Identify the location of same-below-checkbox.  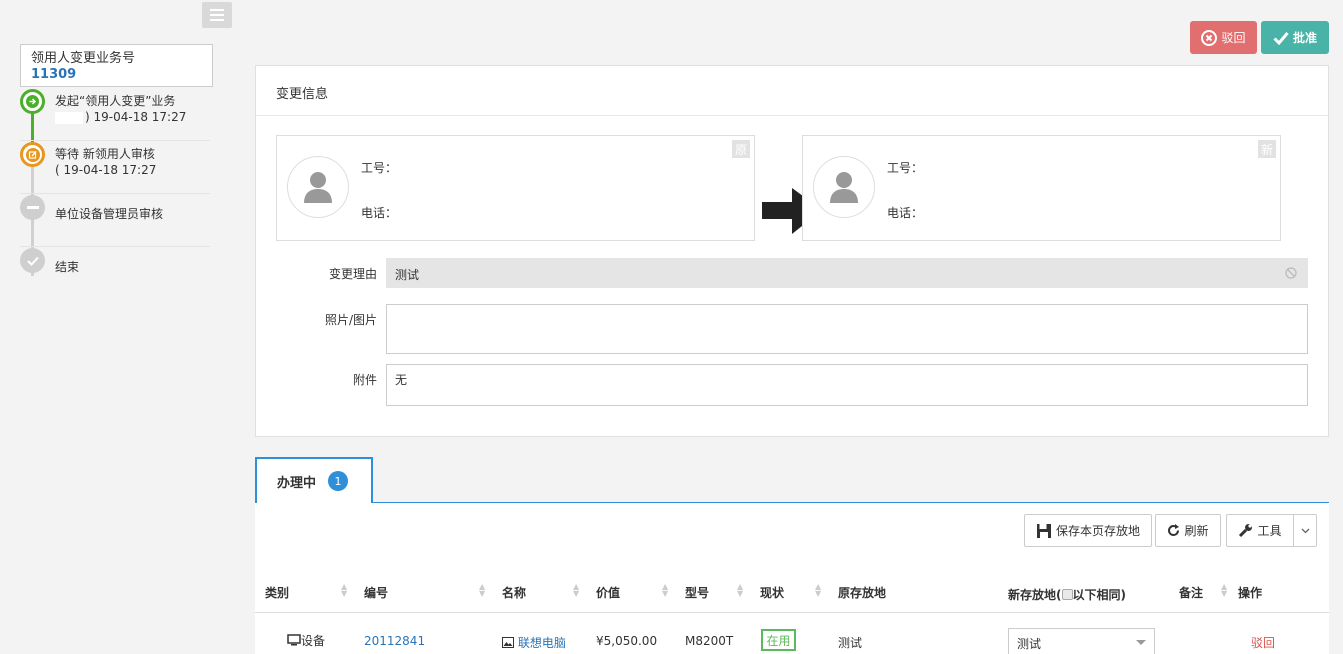
(1067, 594).